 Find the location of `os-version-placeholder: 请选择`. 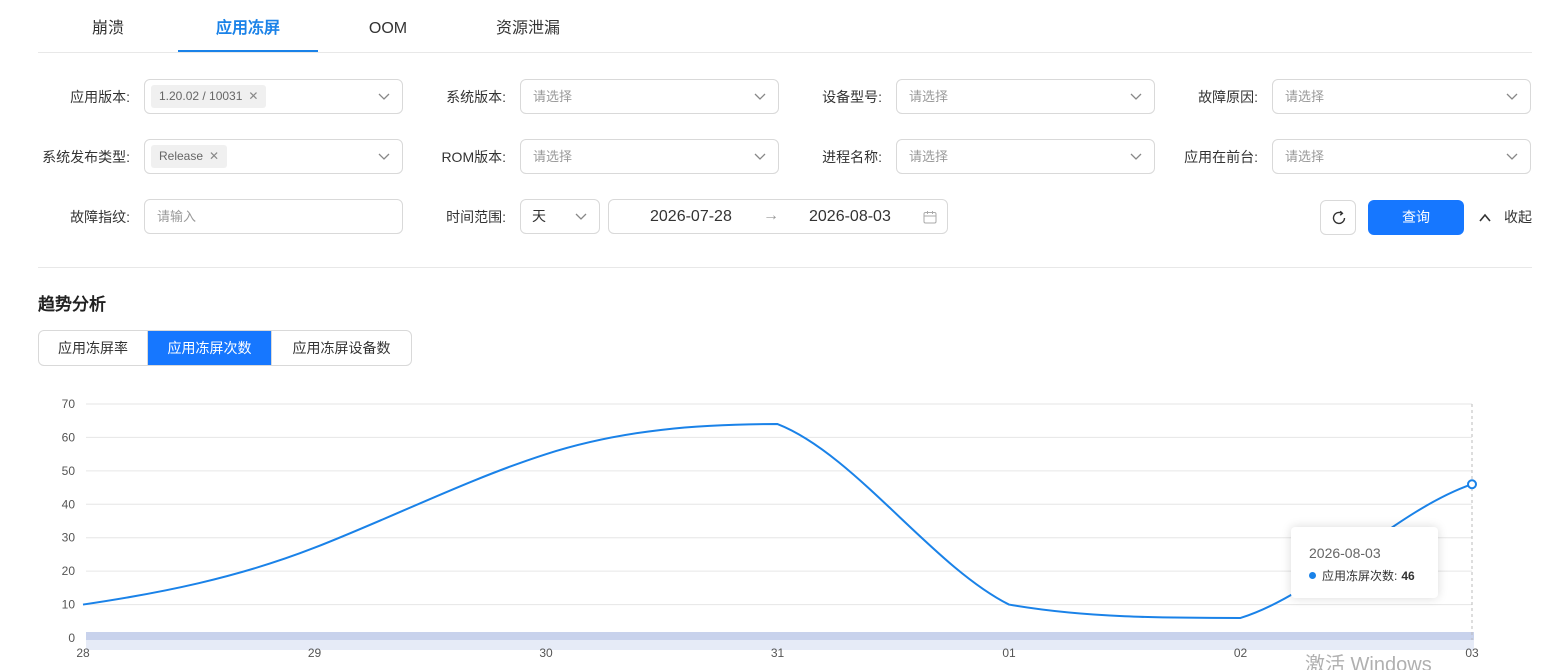

os-version-placeholder: 请选择 is located at coordinates (553, 96).